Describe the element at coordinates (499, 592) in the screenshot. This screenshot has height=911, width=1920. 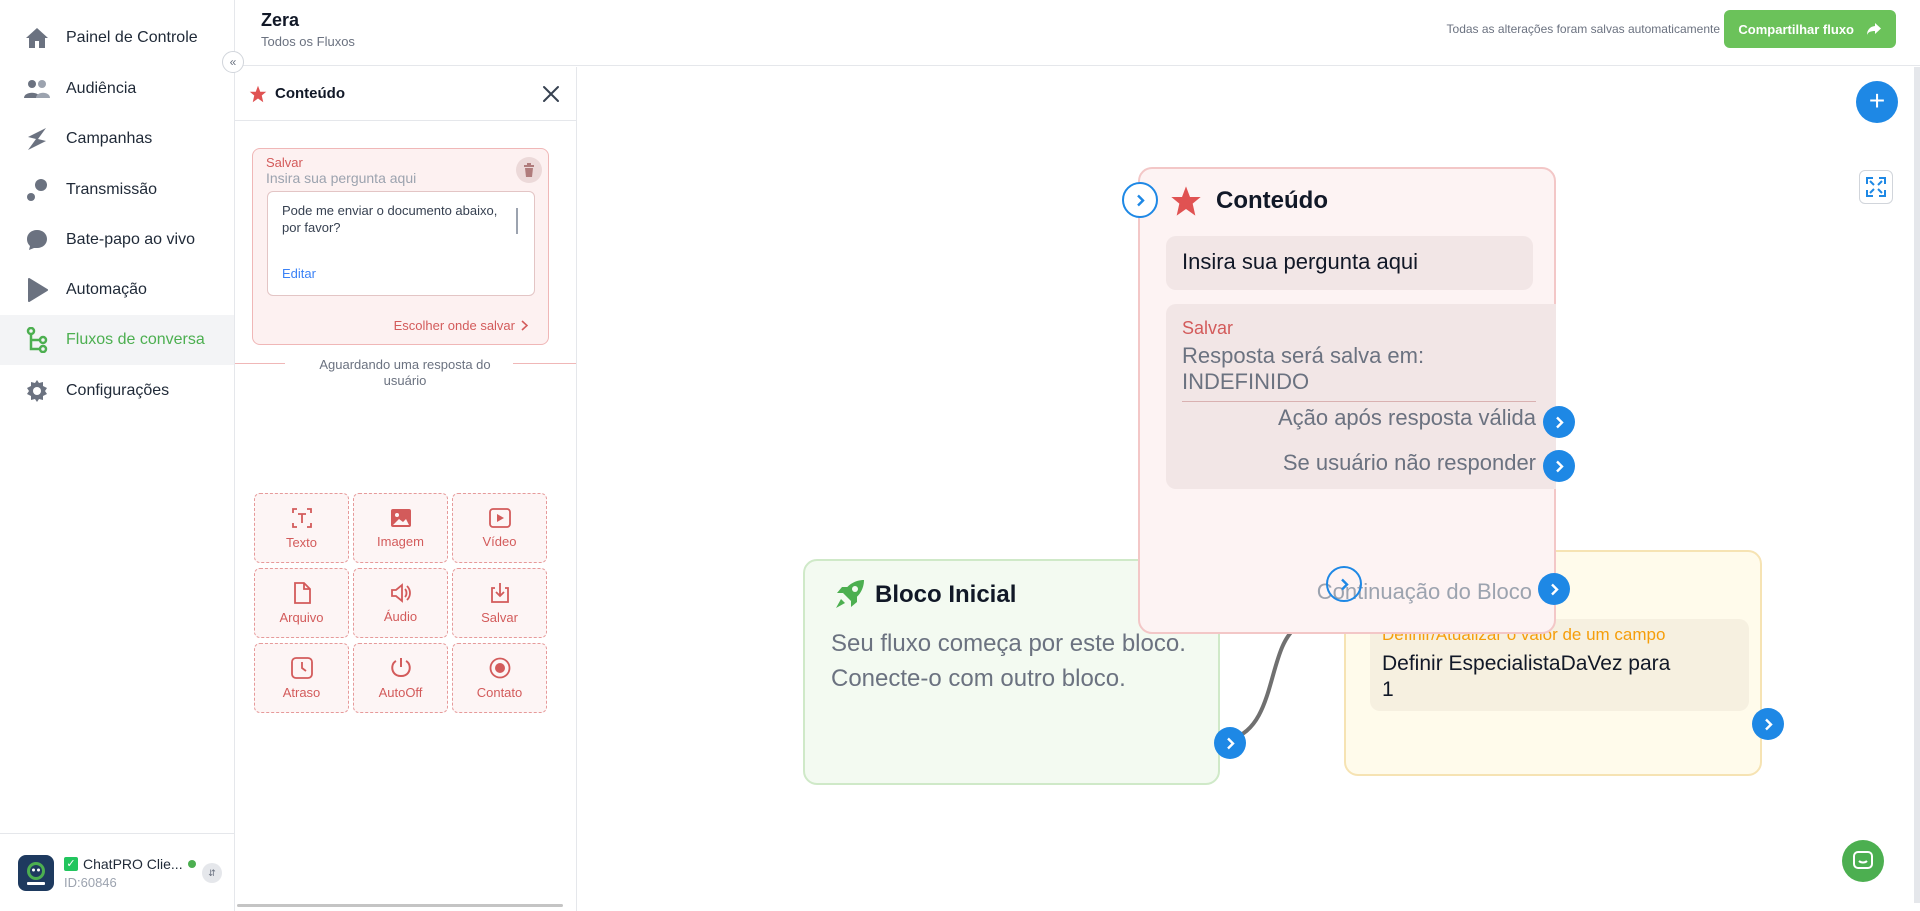
I see `save-icon` at that location.